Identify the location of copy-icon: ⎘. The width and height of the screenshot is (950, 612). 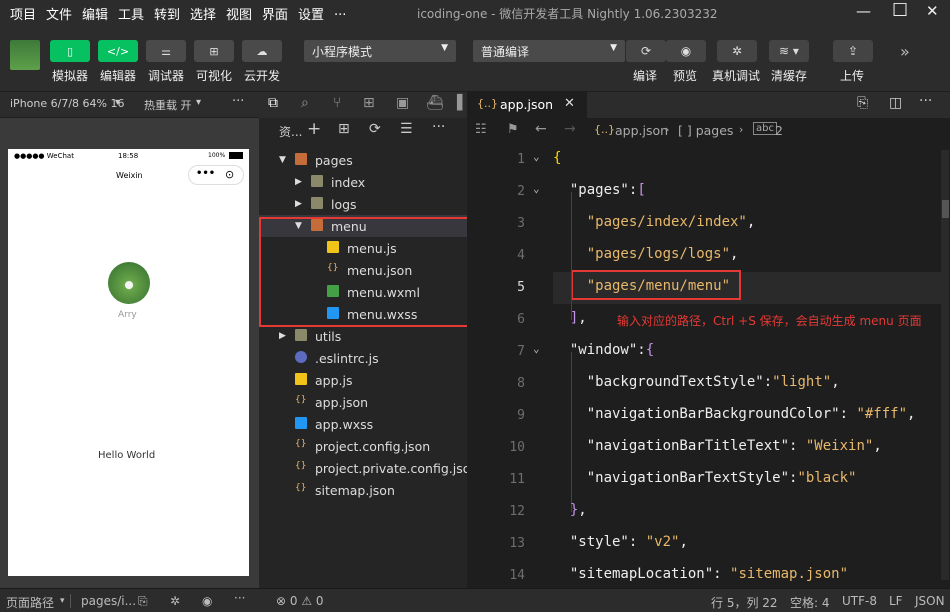
(143, 601).